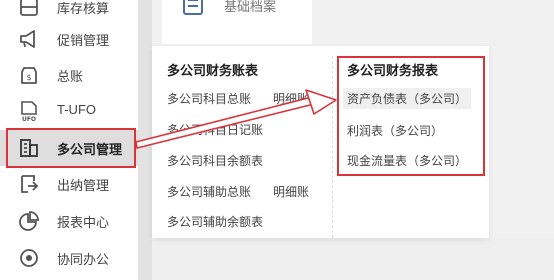  What do you see at coordinates (213, 70) in the screenshot?
I see `menu-heading-financial-books: 多公司财务账表` at bounding box center [213, 70].